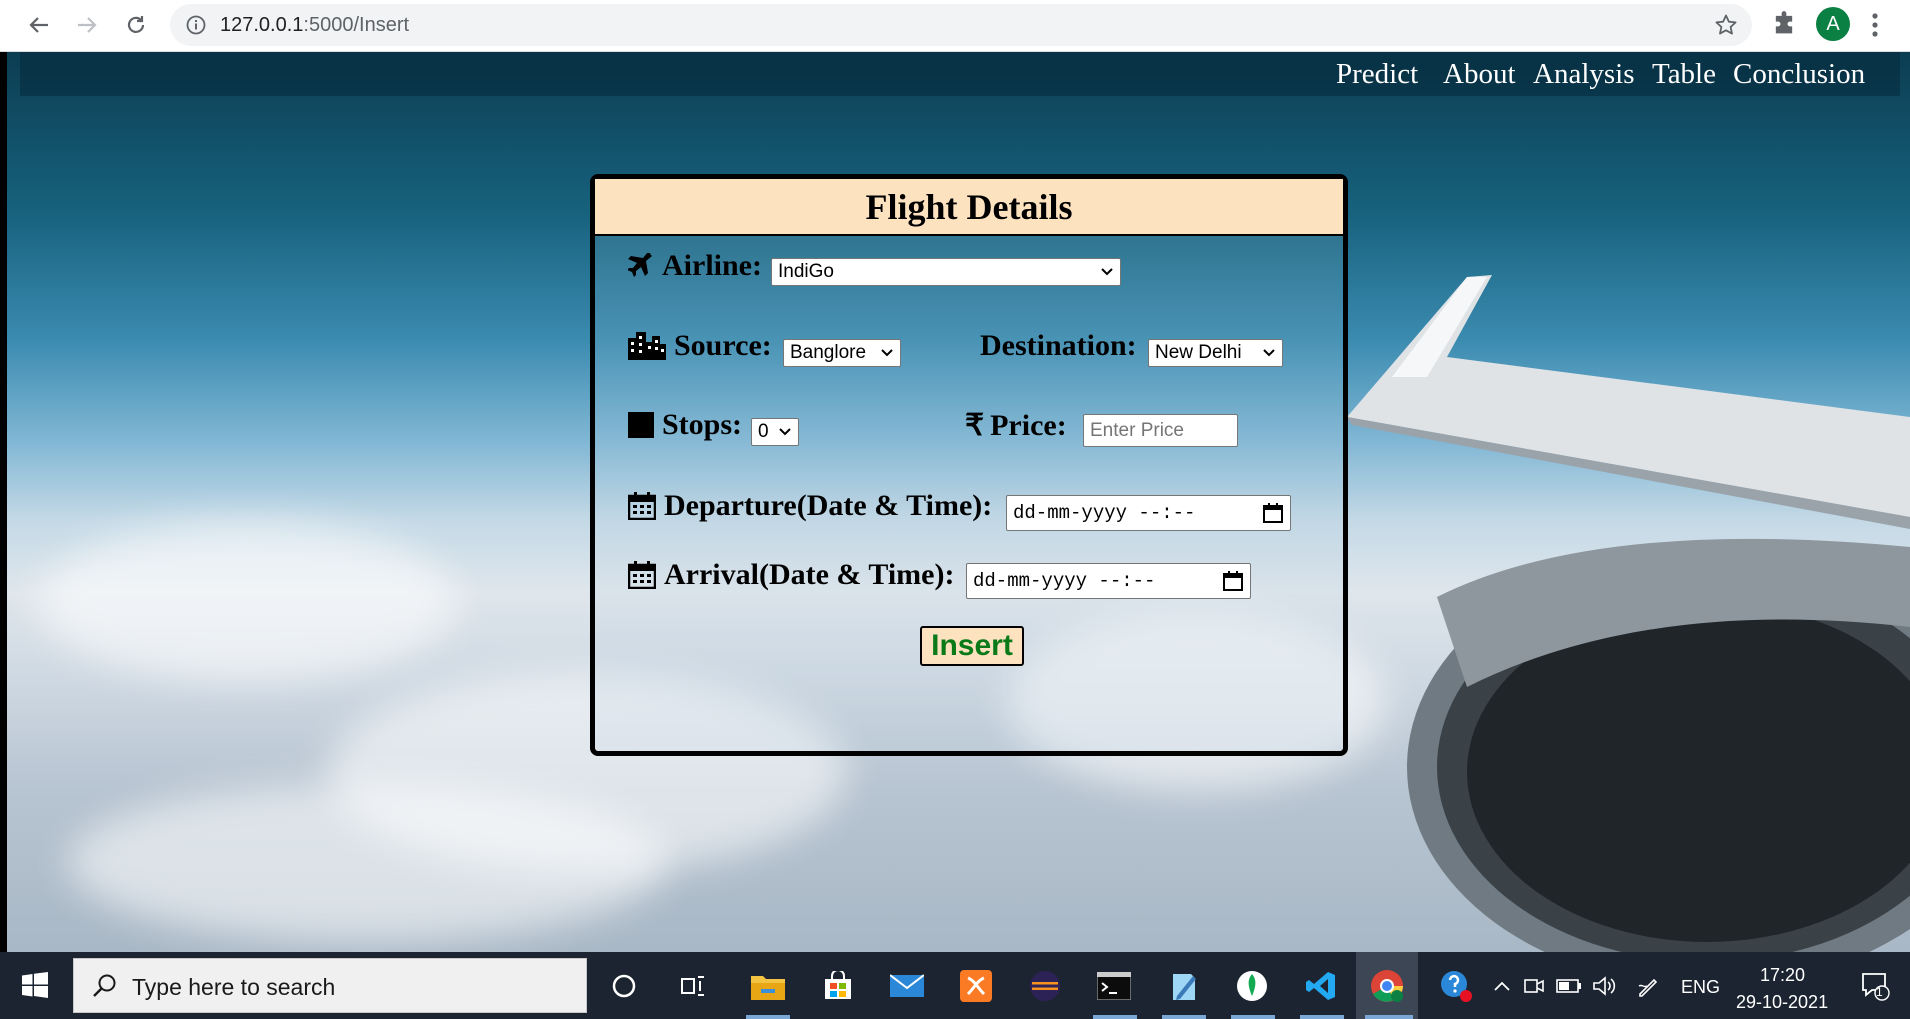 This screenshot has width=1910, height=1019. What do you see at coordinates (1700, 987) in the screenshot?
I see `language-indicator: ENG` at bounding box center [1700, 987].